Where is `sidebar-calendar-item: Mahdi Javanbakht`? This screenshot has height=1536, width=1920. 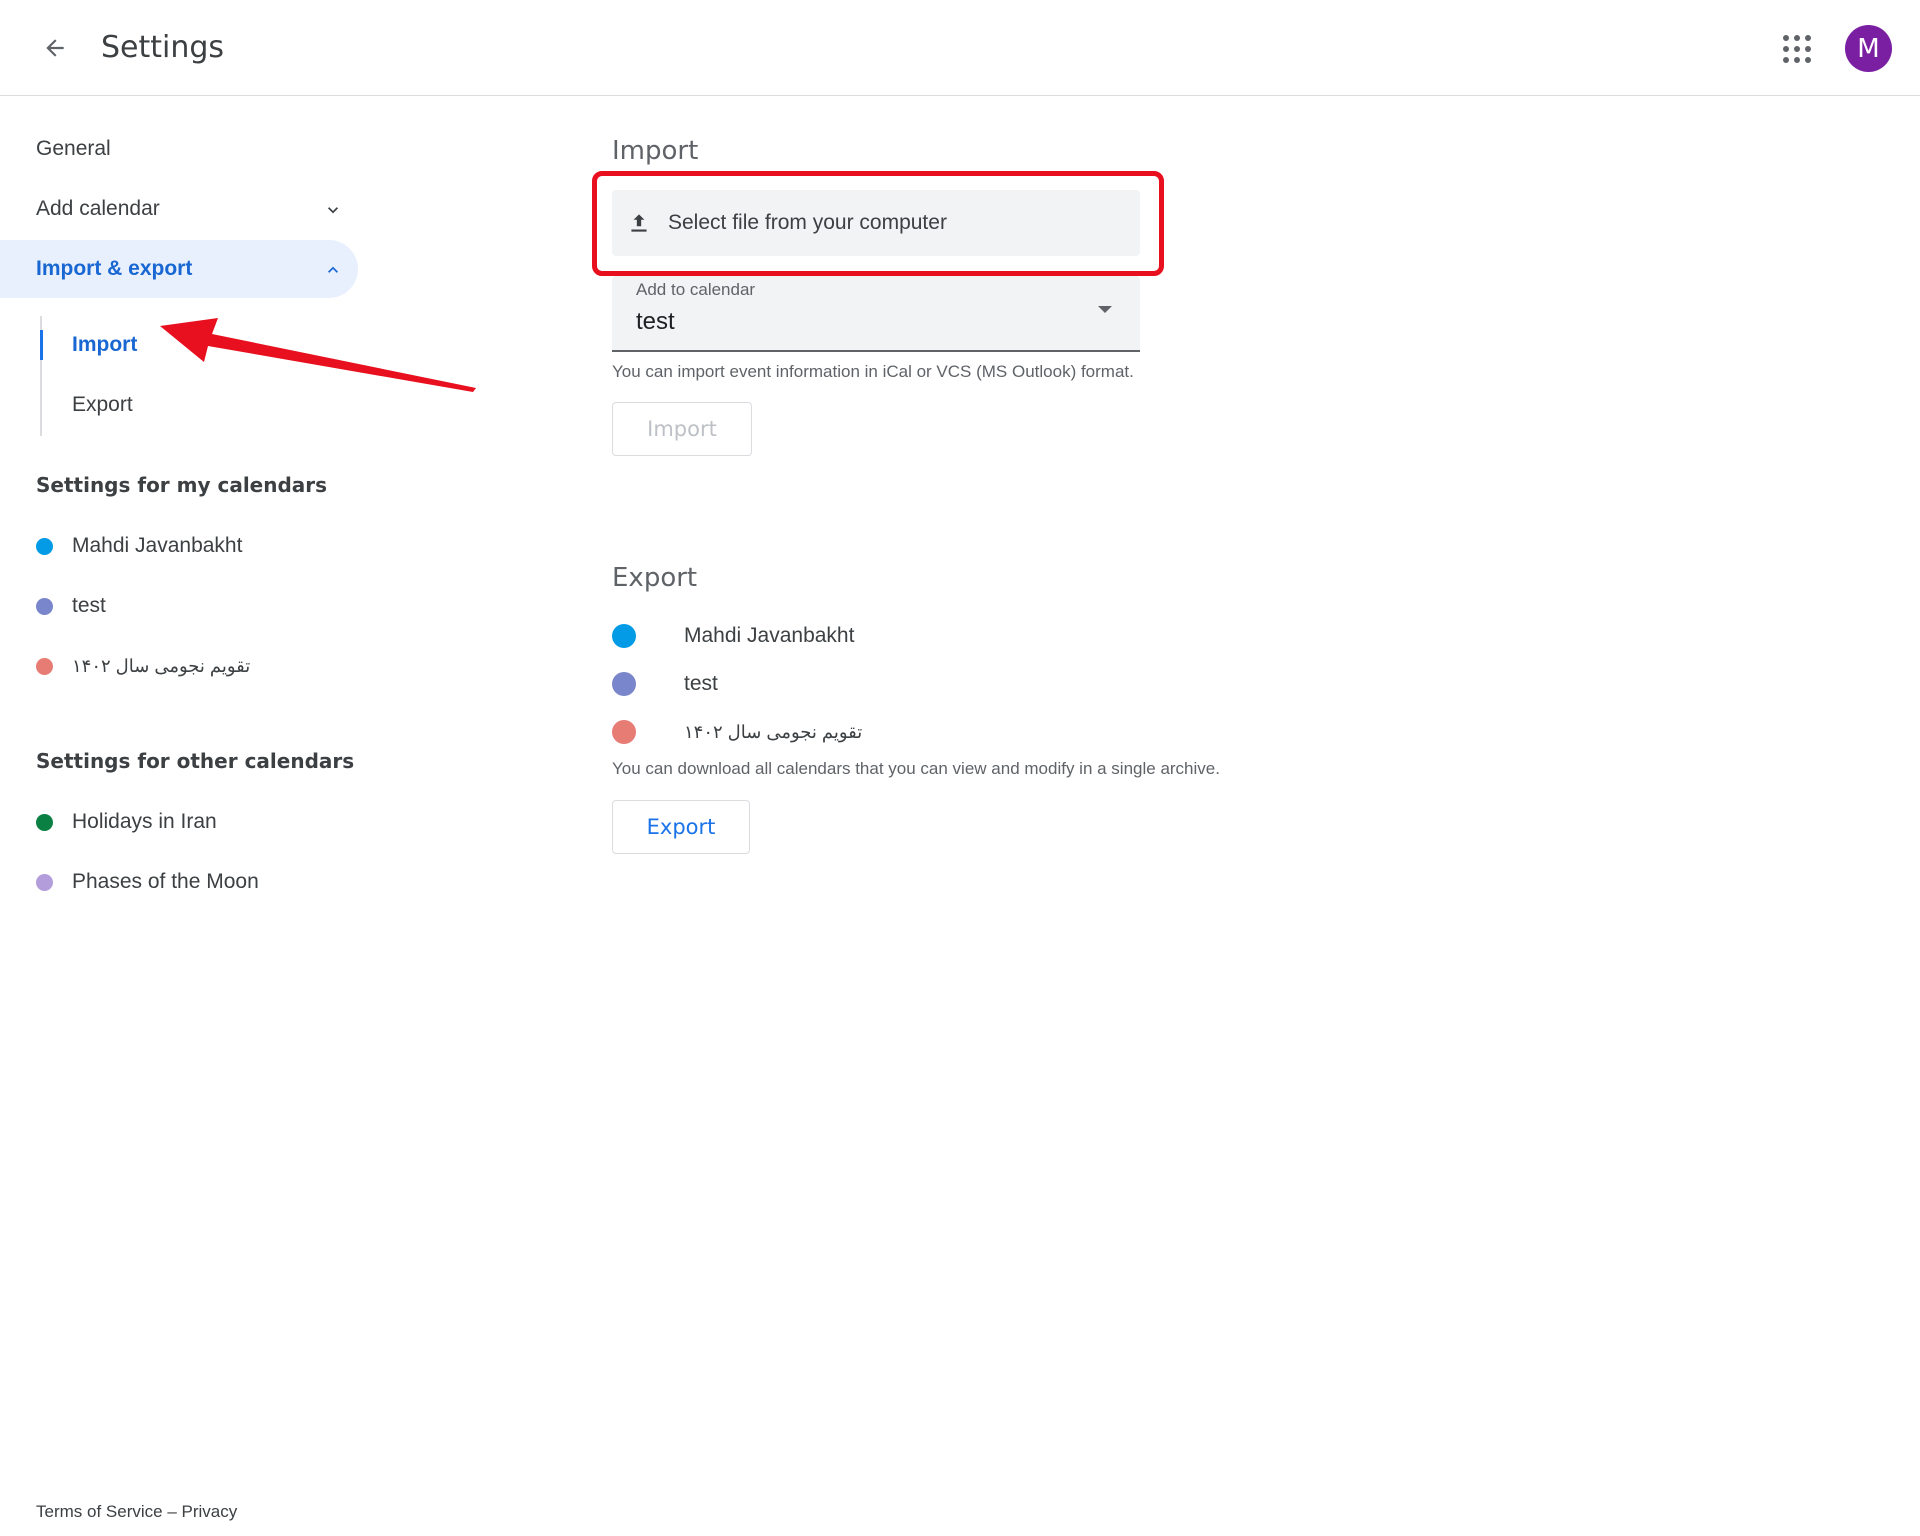
sidebar-calendar-item: Mahdi Javanbakht is located at coordinates (196, 546).